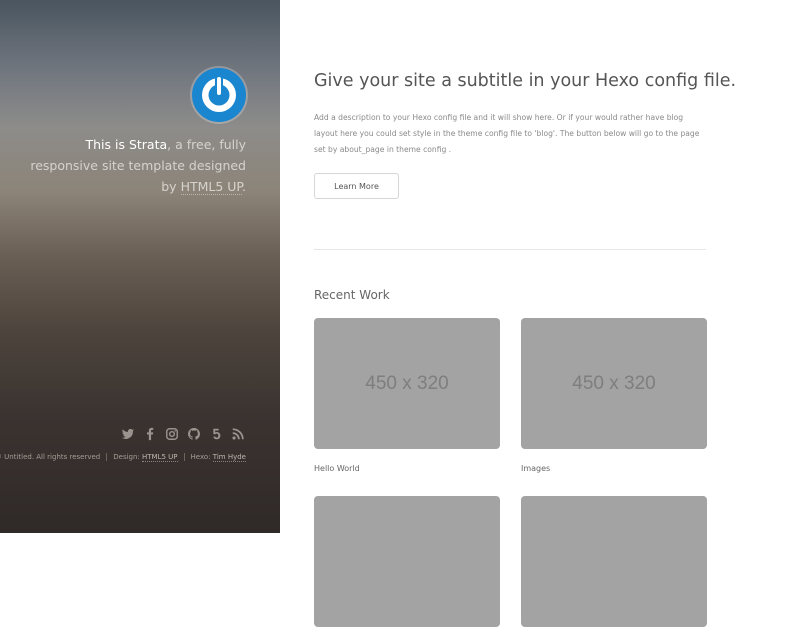 Image resolution: width=800 pixels, height=627 pixels. I want to click on copyright-text: © Untitled. All rights reserved, so click(50, 457).